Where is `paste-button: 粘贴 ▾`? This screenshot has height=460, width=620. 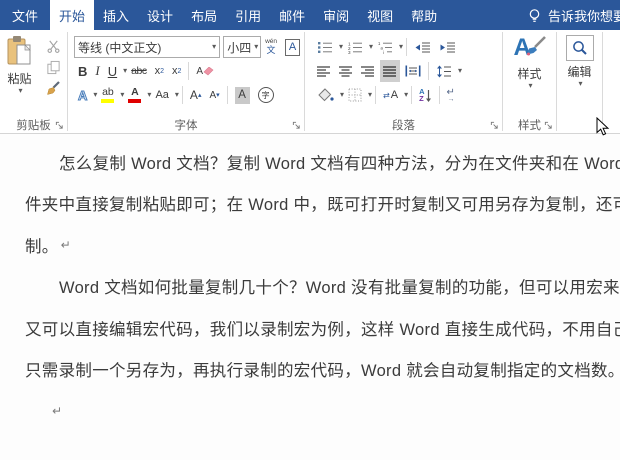 paste-button: 粘贴 ▾ is located at coordinates (19, 75).